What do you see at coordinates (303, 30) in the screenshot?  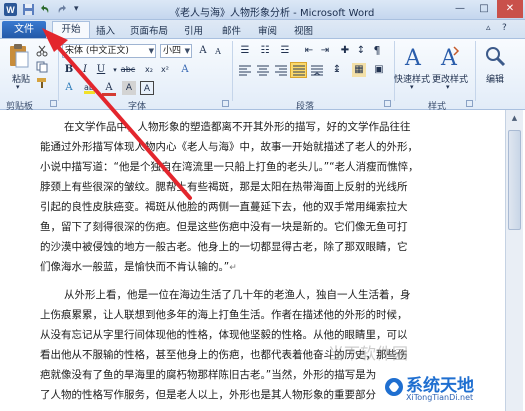 I see `tab-view: 视图` at bounding box center [303, 30].